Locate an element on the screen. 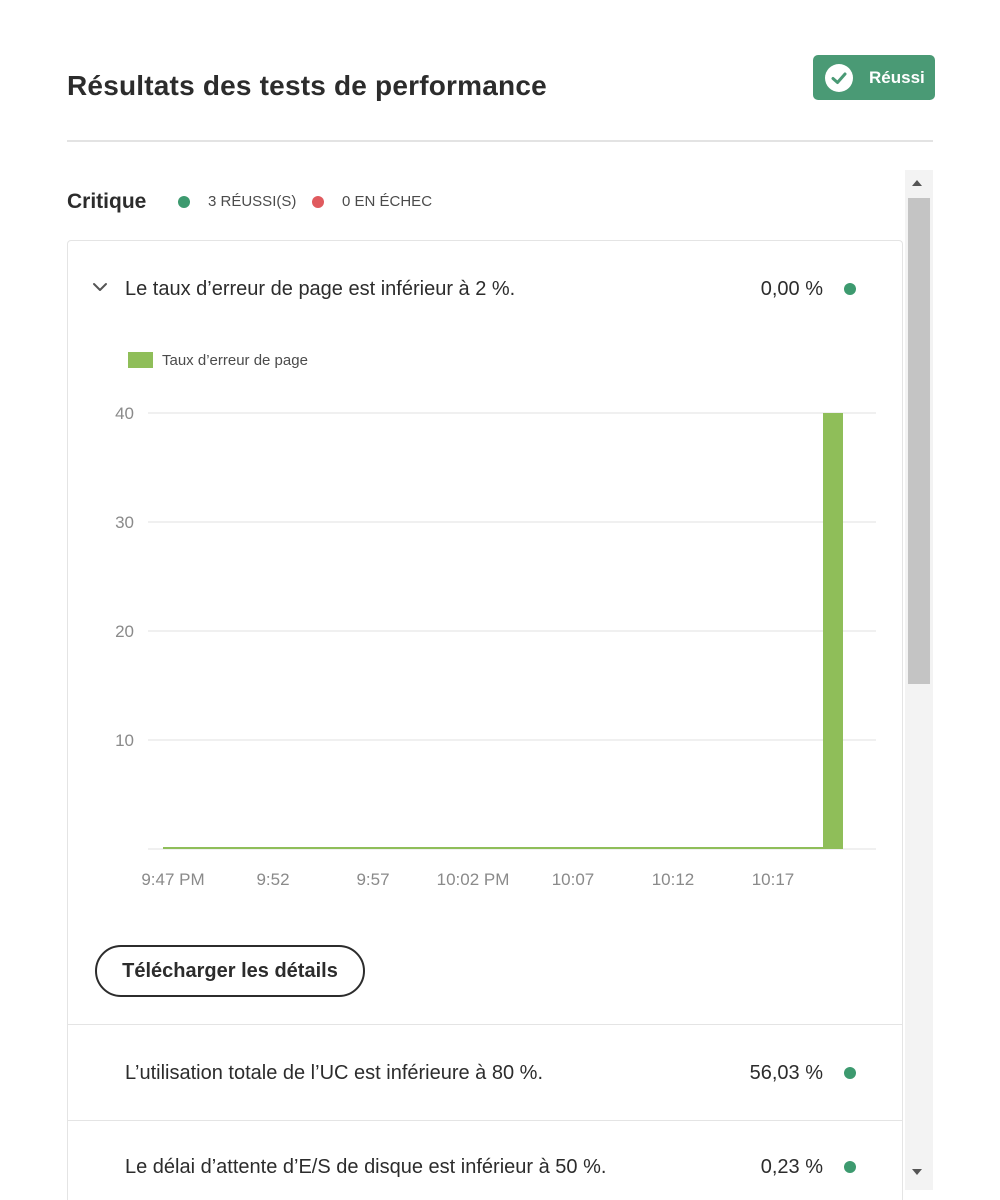 This screenshot has height=1200, width=1000. test-value: 0,23 % is located at coordinates (791, 1167).